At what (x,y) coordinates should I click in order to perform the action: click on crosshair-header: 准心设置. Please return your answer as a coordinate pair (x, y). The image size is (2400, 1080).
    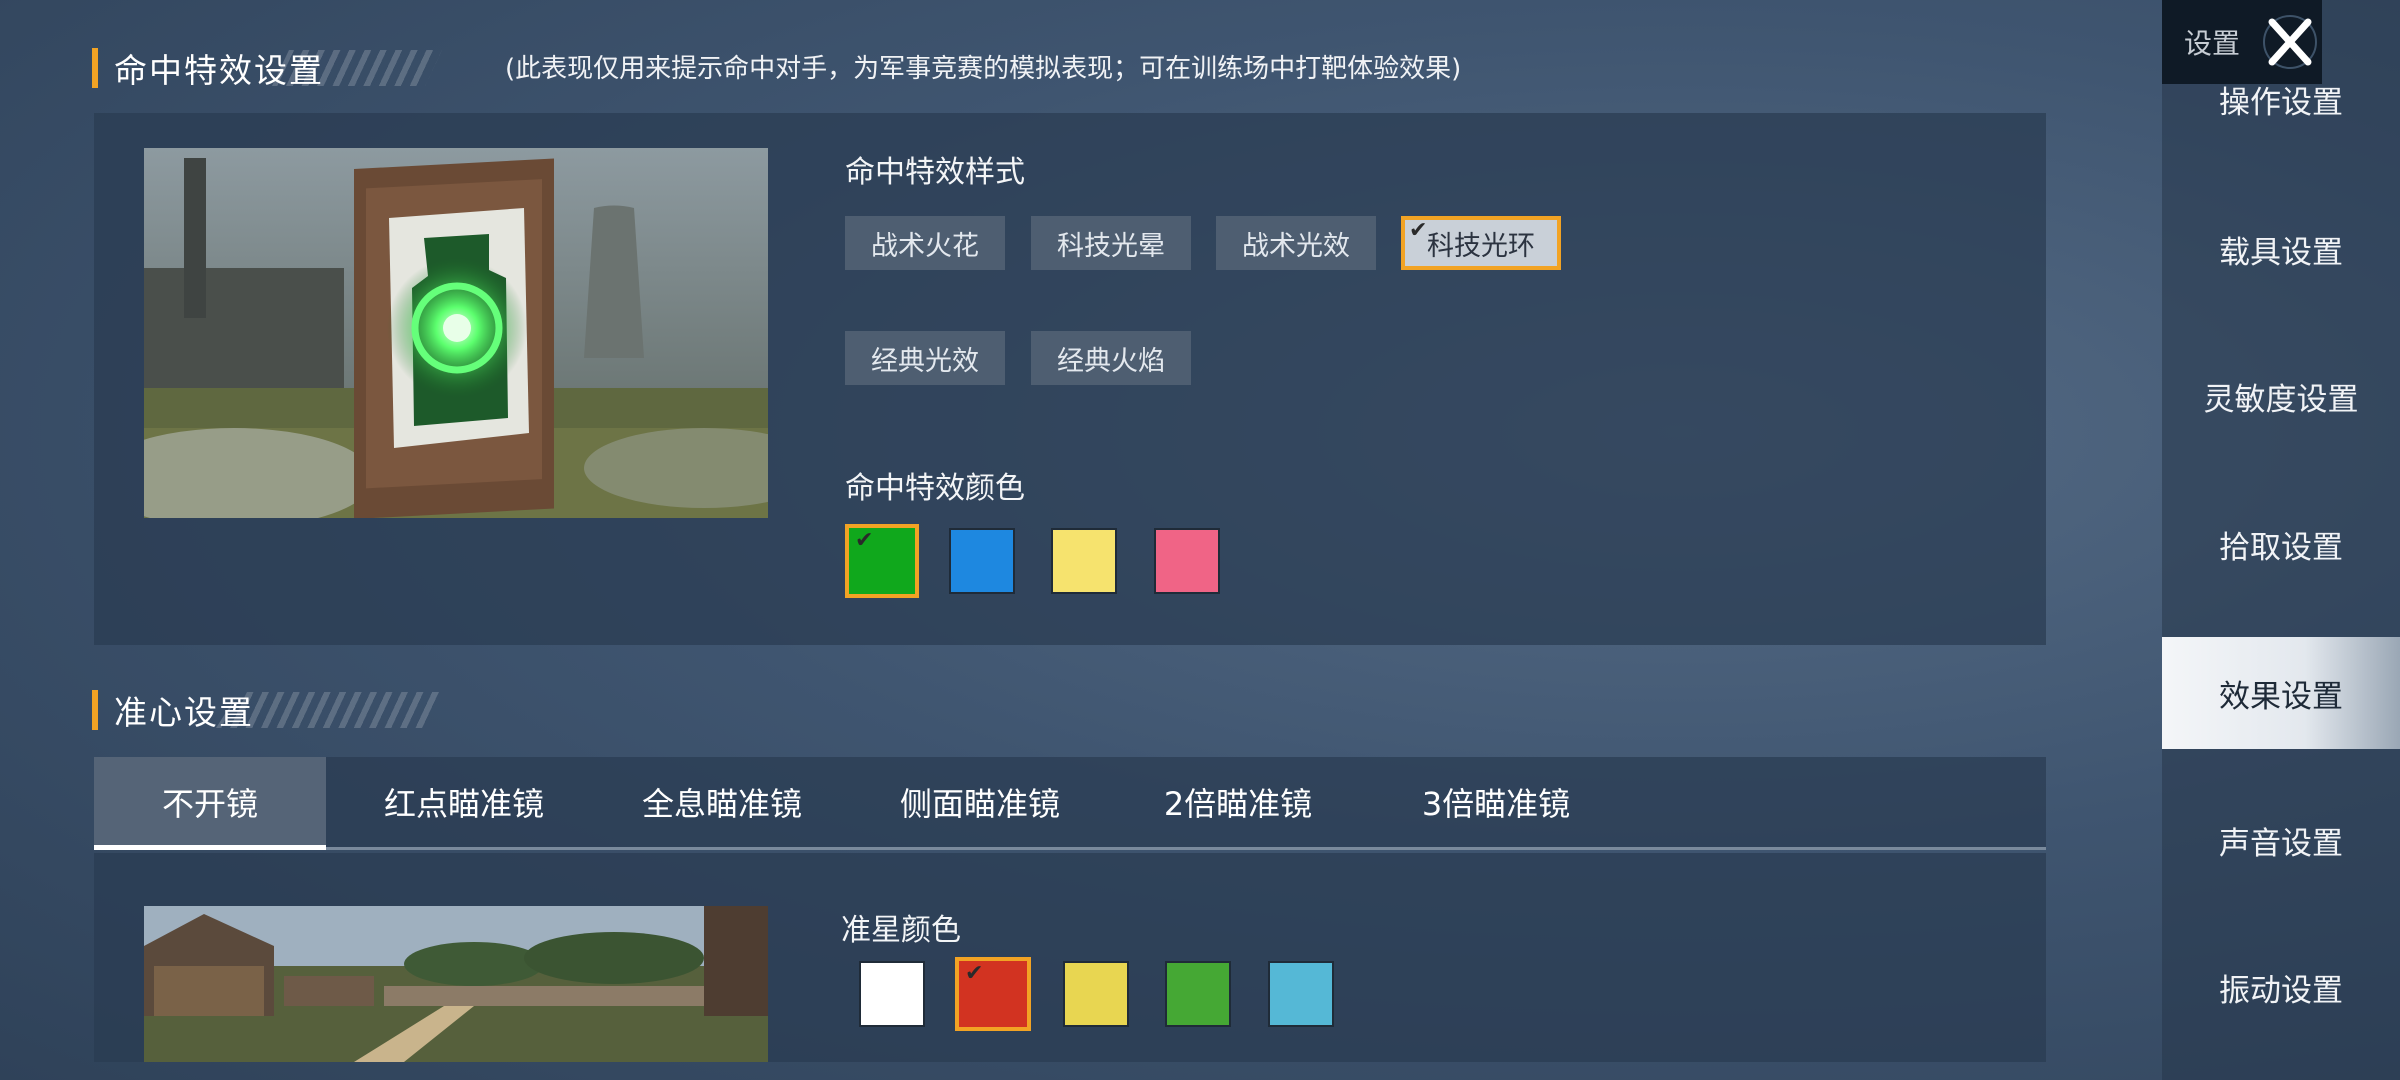
    Looking at the image, I should click on (269, 710).